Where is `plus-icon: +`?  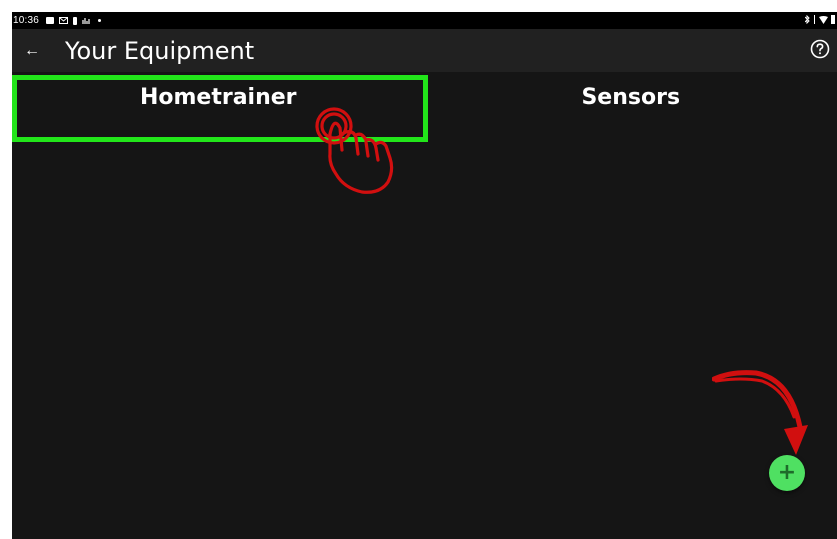 plus-icon: + is located at coordinates (787, 472).